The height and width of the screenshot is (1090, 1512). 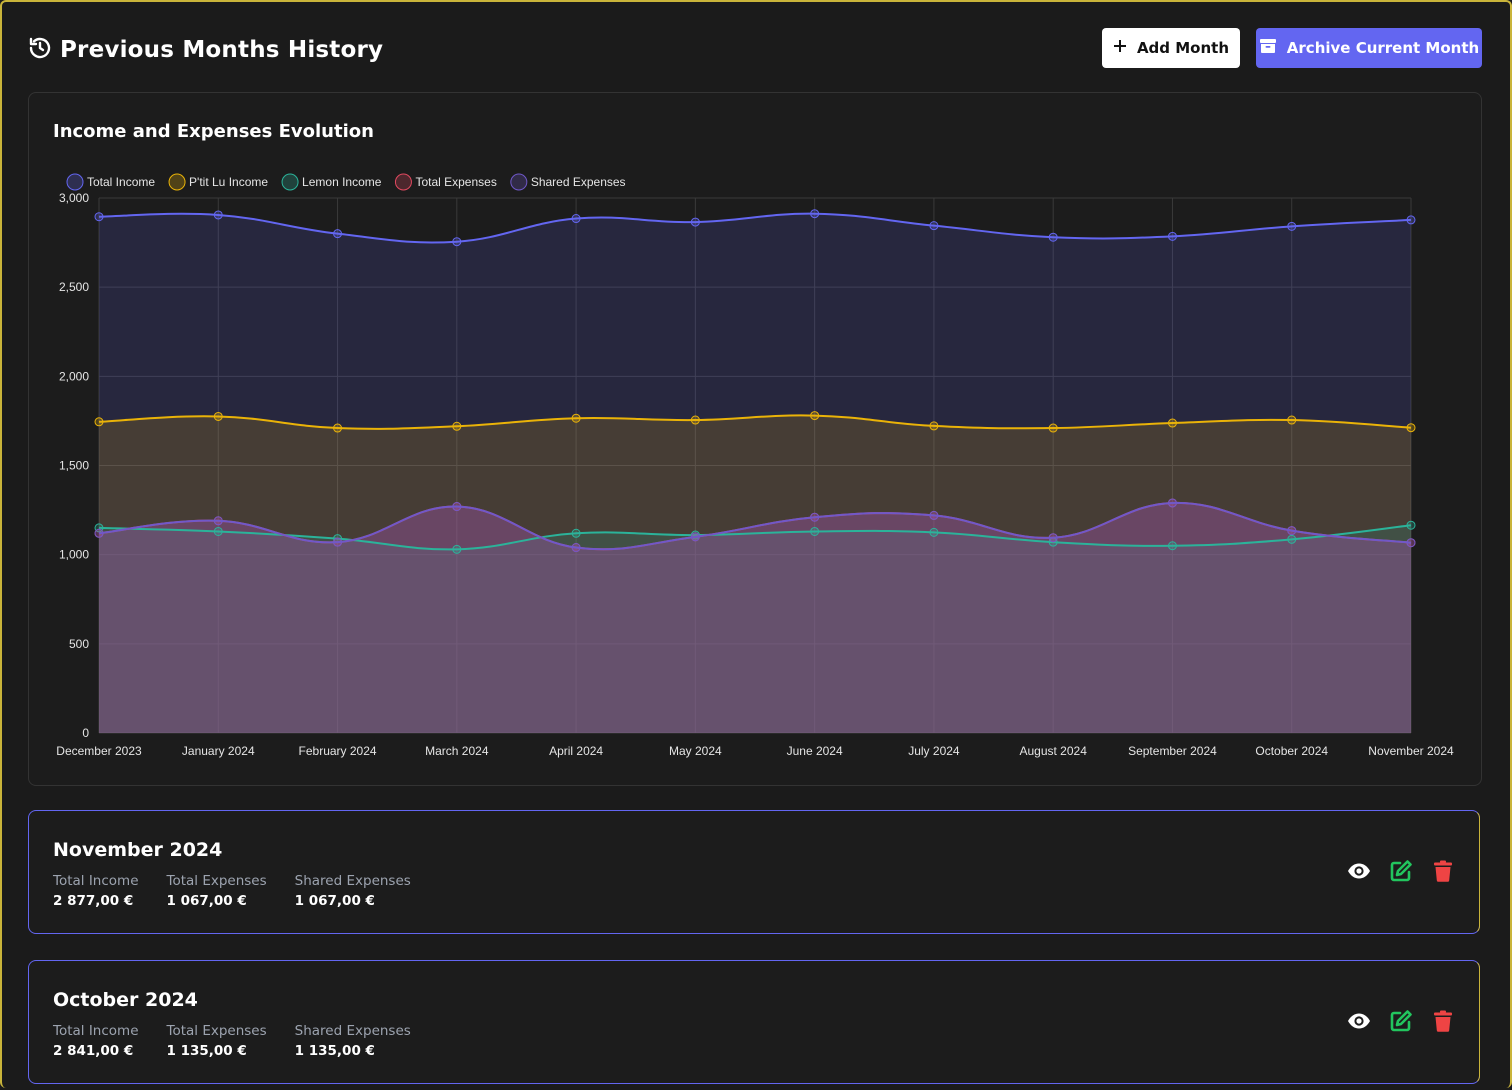 What do you see at coordinates (74, 287) in the screenshot?
I see `y-tick-label: 2,500` at bounding box center [74, 287].